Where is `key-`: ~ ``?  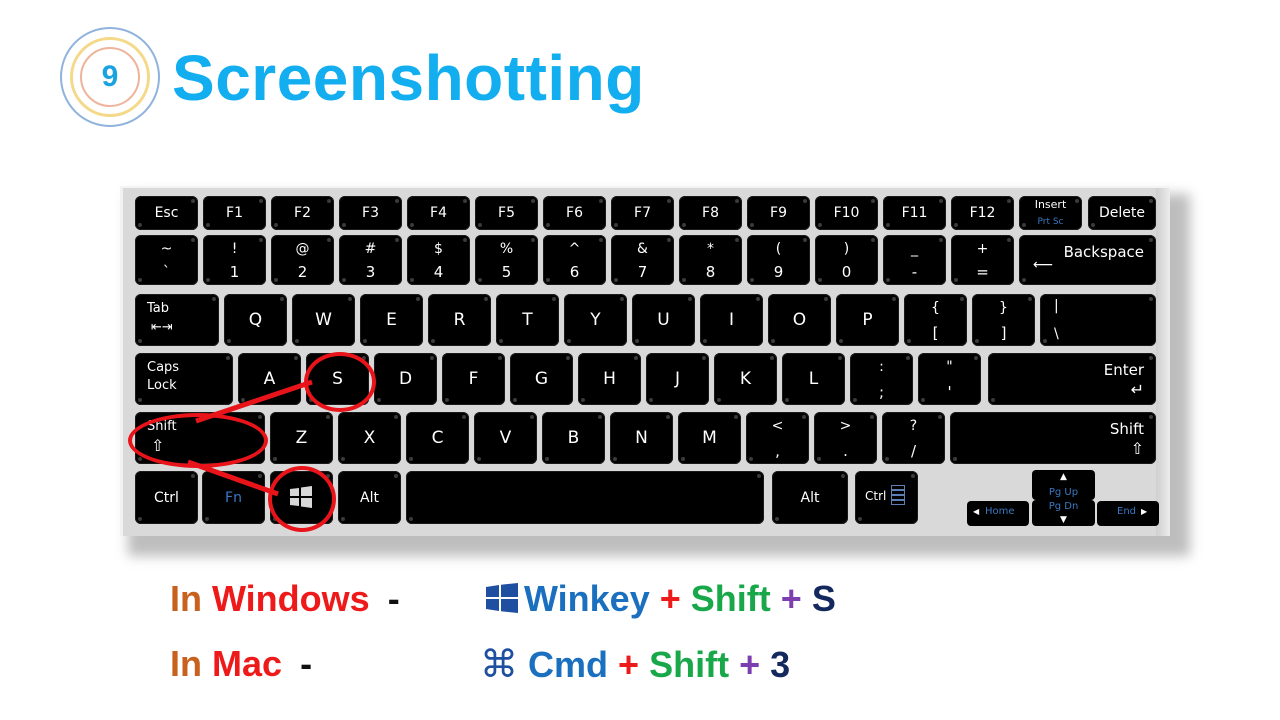
key-`: ~ ` is located at coordinates (166, 260).